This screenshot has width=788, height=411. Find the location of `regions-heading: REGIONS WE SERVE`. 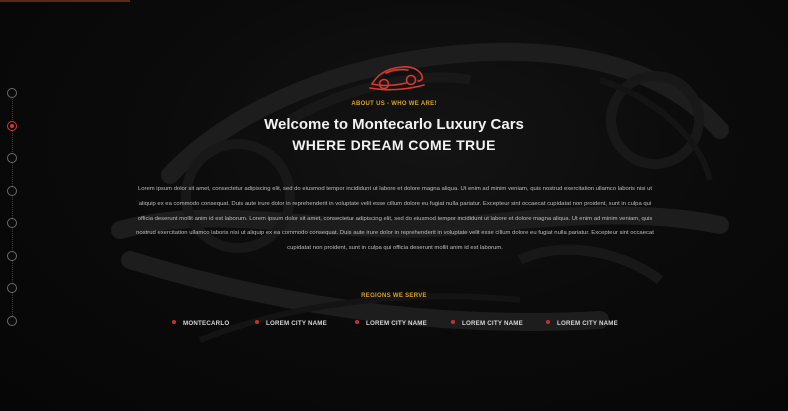

regions-heading: REGIONS WE SERVE is located at coordinates (394, 296).